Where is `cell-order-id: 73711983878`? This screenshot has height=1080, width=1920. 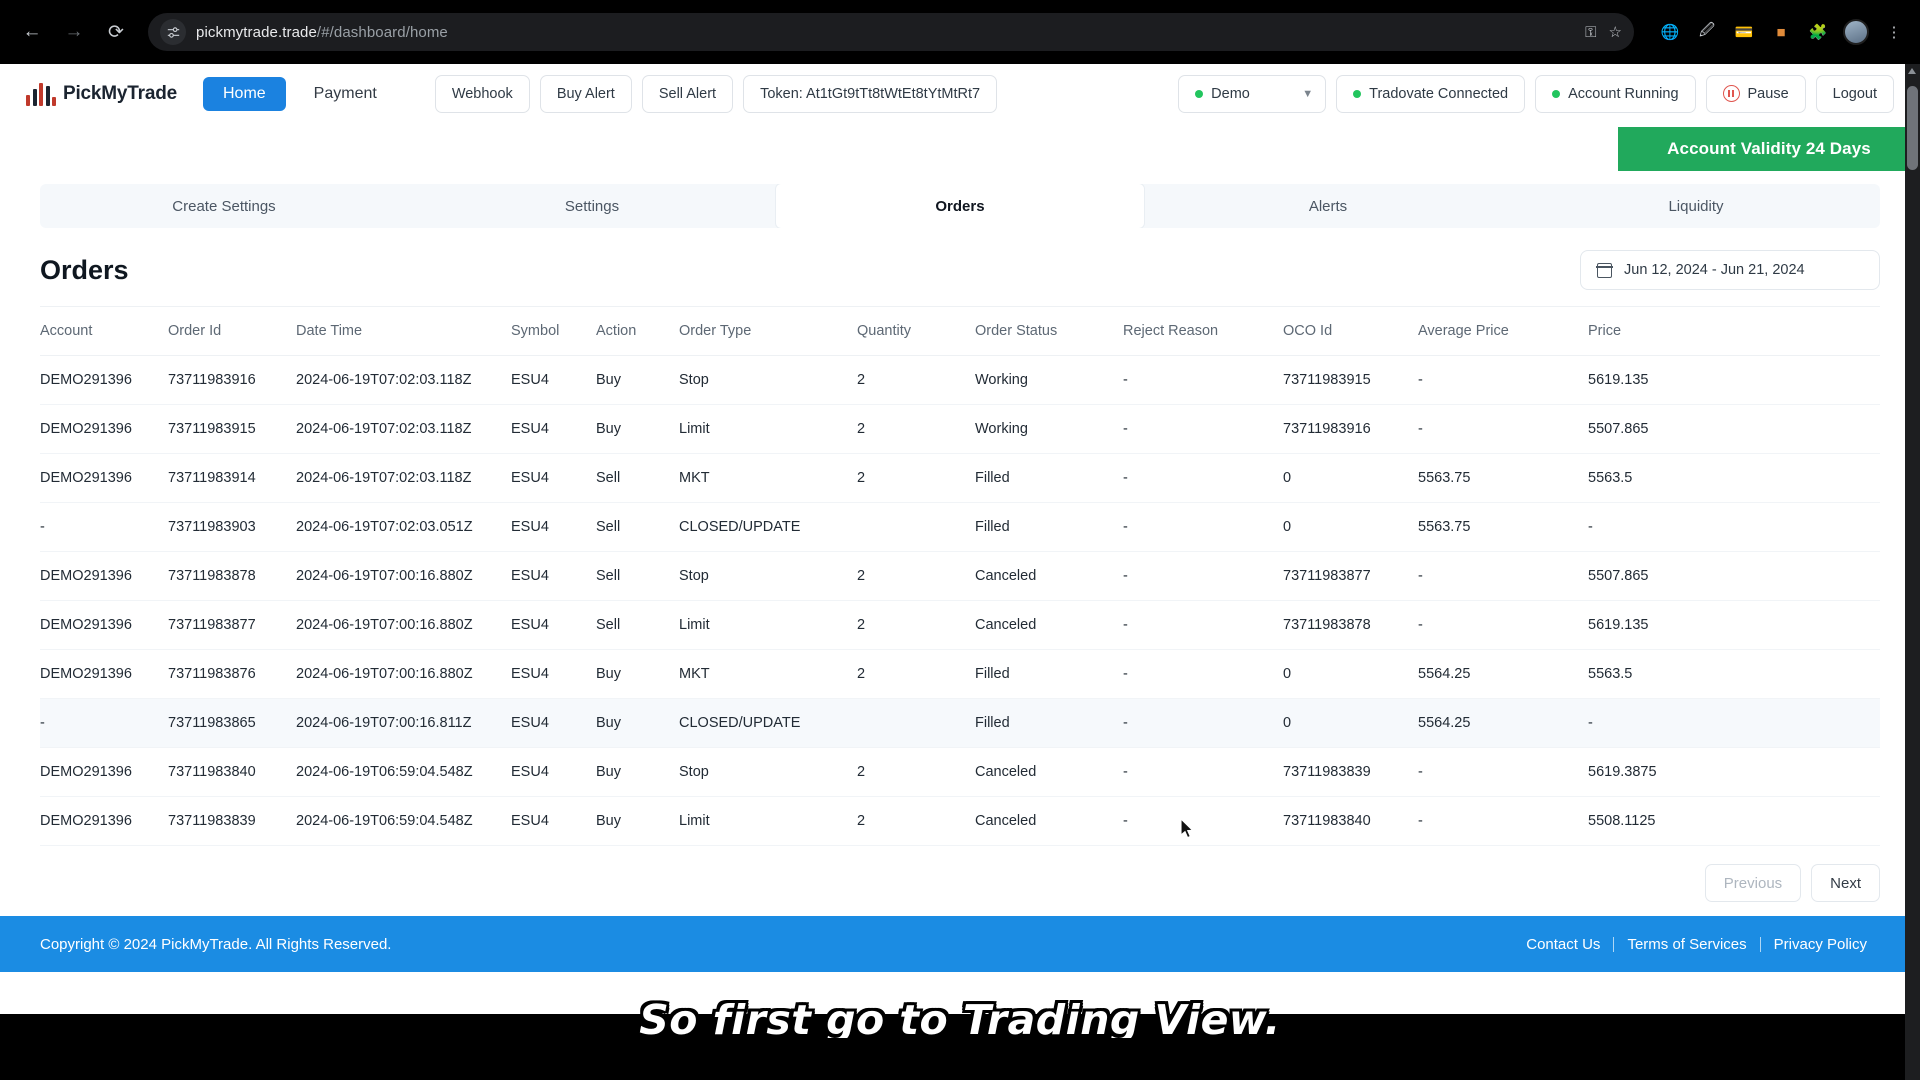
cell-order-id: 73711983878 is located at coordinates (232, 576).